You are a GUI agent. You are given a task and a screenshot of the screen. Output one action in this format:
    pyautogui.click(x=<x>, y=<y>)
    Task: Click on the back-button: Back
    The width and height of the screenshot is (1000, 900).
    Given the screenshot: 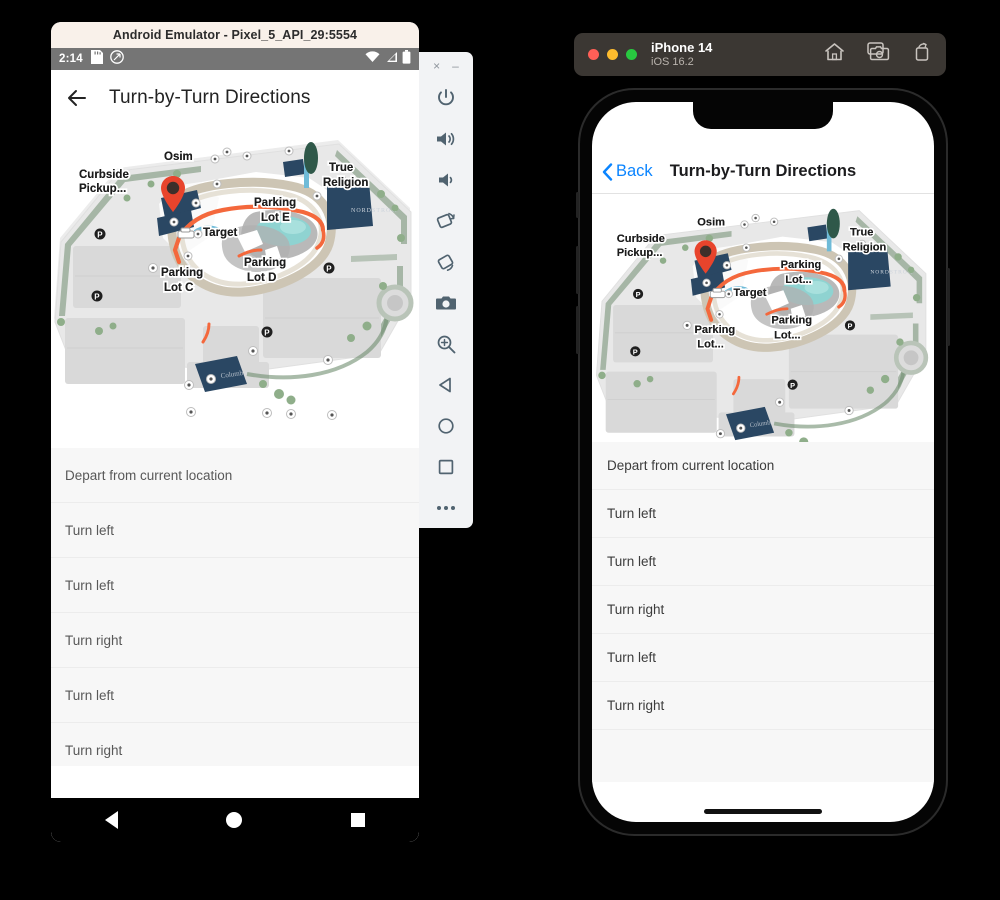 What is the action you would take?
    pyautogui.click(x=627, y=171)
    